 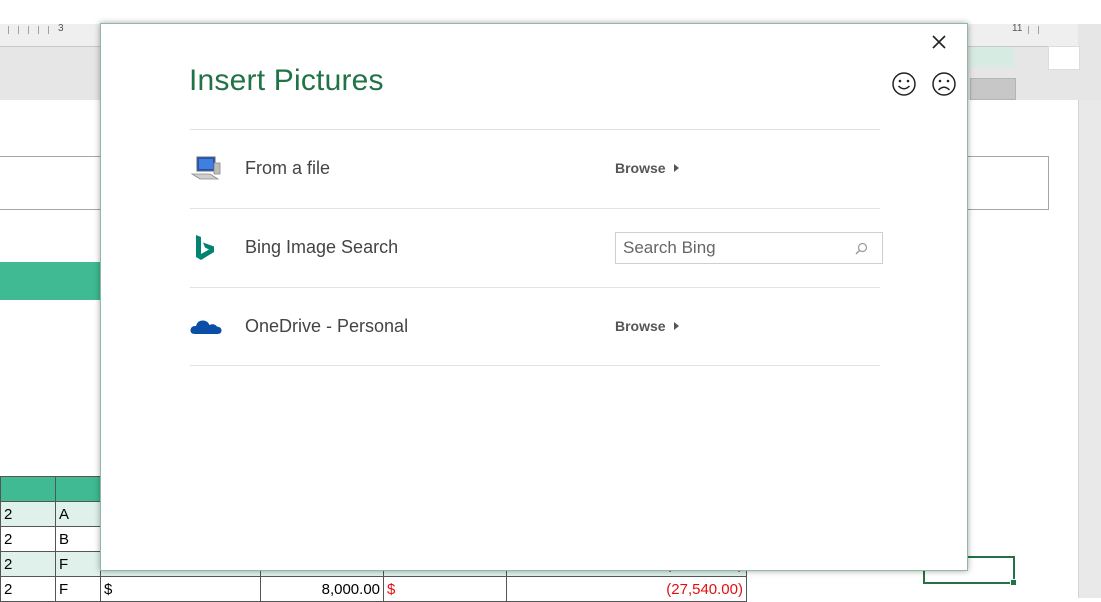 What do you see at coordinates (535, 365) in the screenshot?
I see `row-divider` at bounding box center [535, 365].